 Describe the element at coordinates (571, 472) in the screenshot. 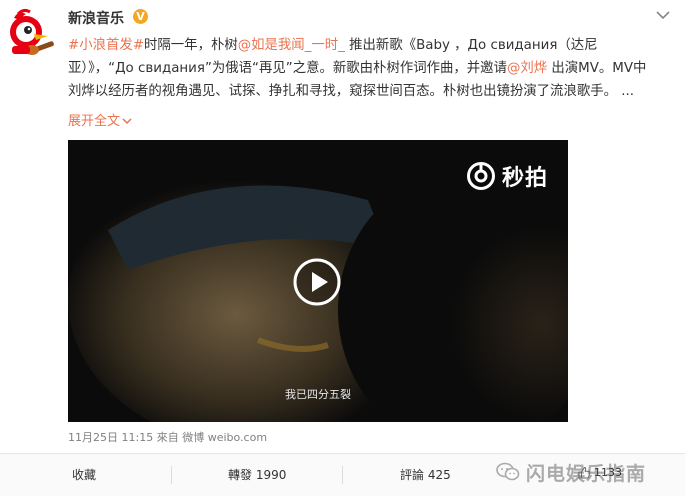

I see `wechat-watermark: 闪电娱乐指南` at that location.